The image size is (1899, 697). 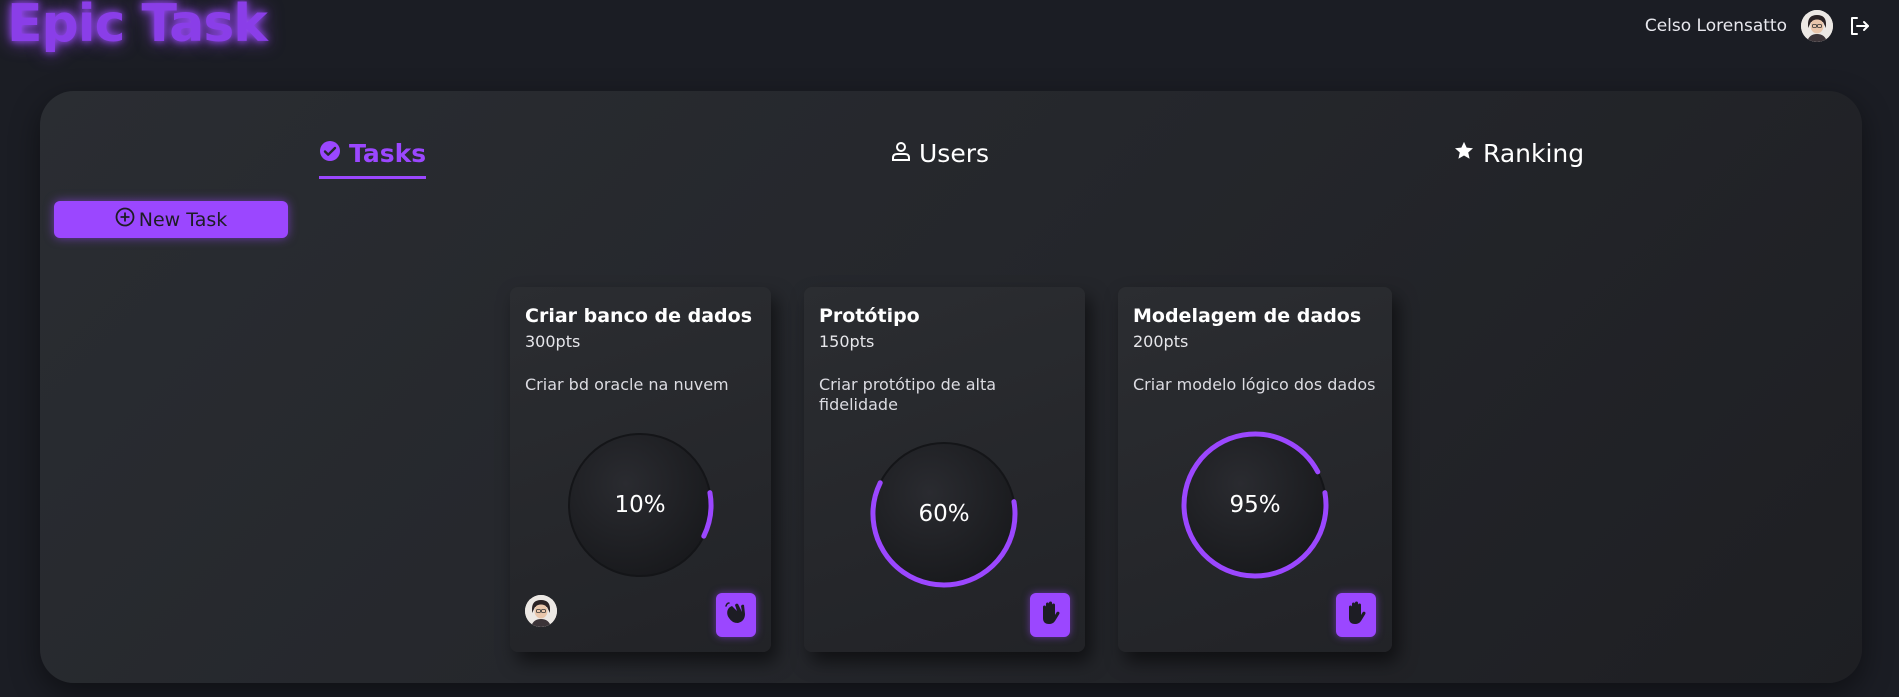 What do you see at coordinates (125, 219) in the screenshot?
I see `plus-circle-icon` at bounding box center [125, 219].